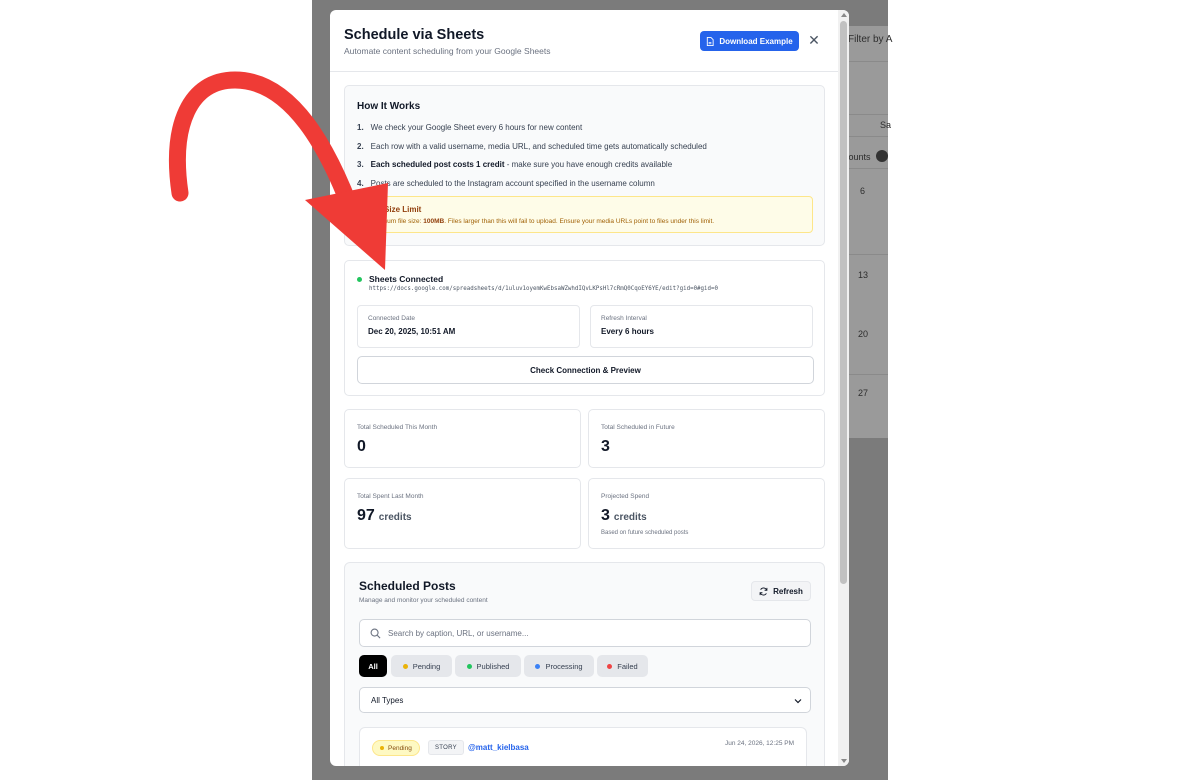  What do you see at coordinates (645, 533) in the screenshot?
I see `stat-note: Based on future scheduled posts` at bounding box center [645, 533].